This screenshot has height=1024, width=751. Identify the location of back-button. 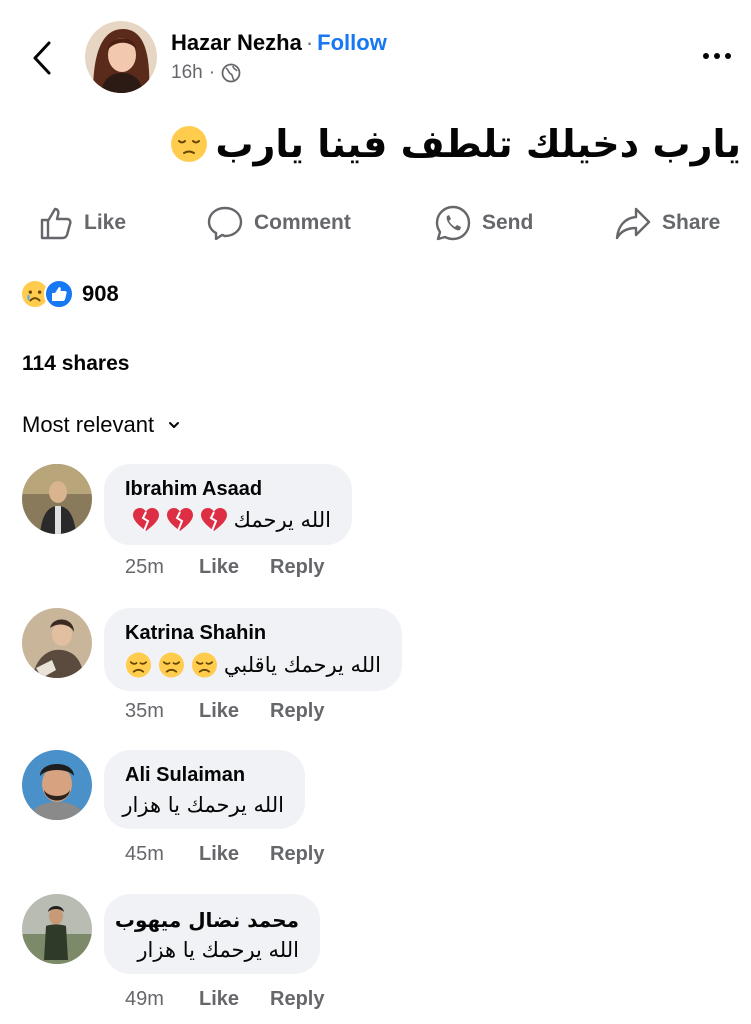
(42, 58).